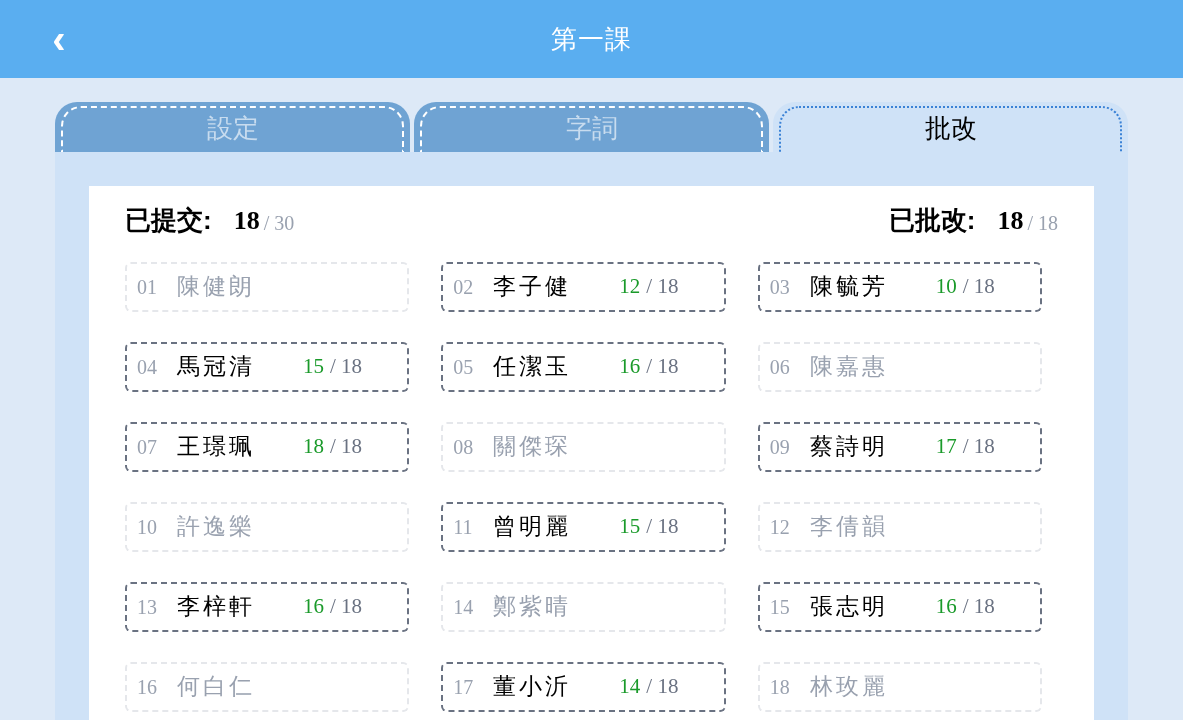 The height and width of the screenshot is (720, 1183). Describe the element at coordinates (168, 220) in the screenshot. I see `submitted-label: 已提交:` at that location.